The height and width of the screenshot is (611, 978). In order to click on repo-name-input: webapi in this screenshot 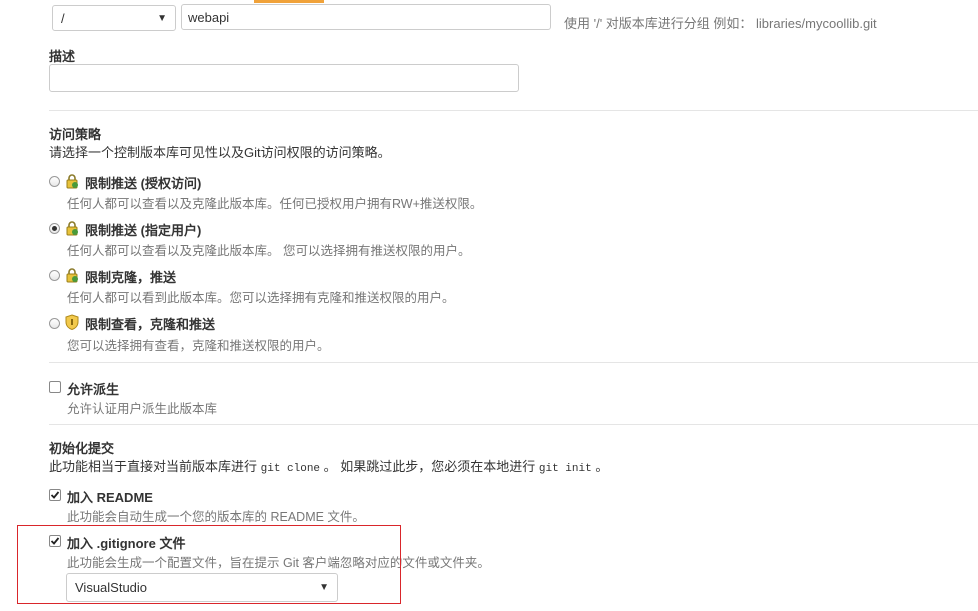, I will do `click(366, 17)`.